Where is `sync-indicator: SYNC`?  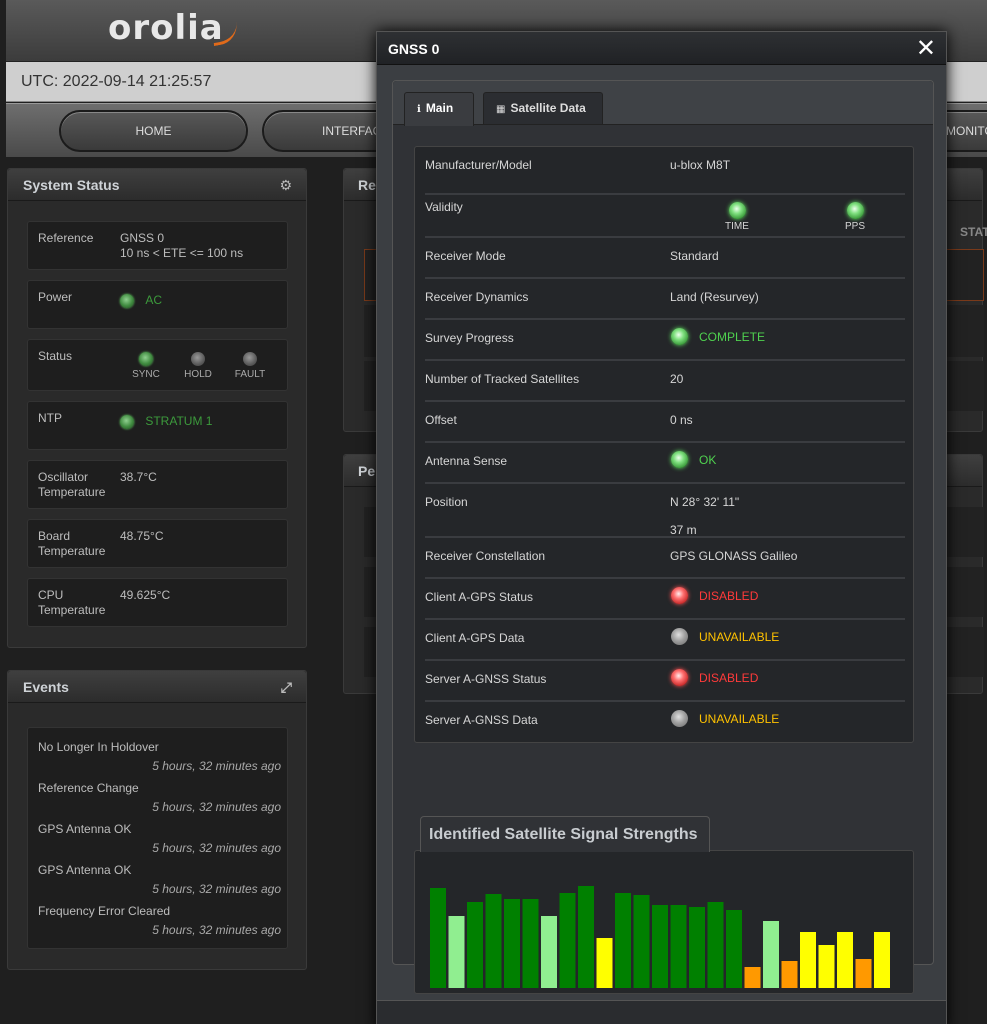
sync-indicator: SYNC is located at coordinates (146, 366).